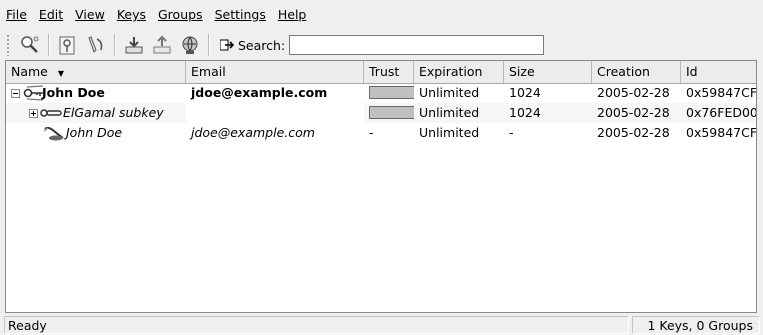  I want to click on search-label: Search:, so click(252, 45).